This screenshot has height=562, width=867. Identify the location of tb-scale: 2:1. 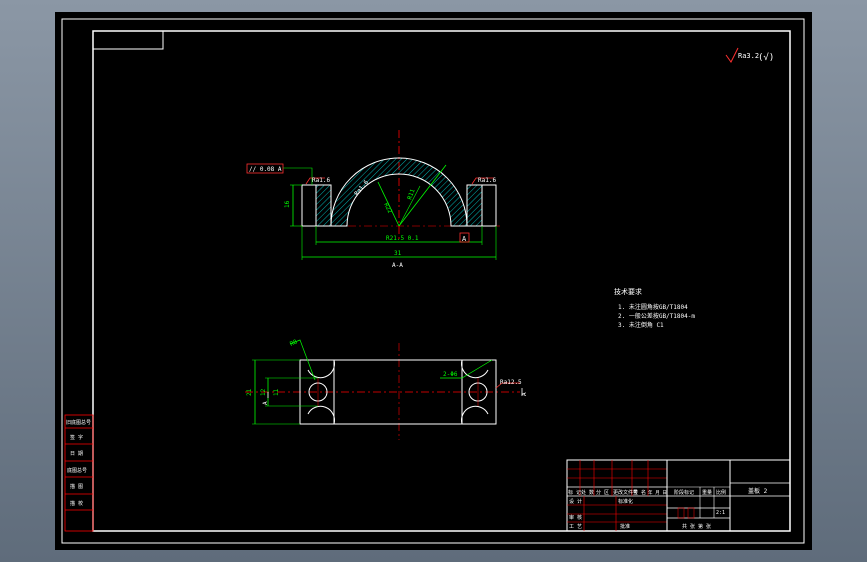
(720, 513).